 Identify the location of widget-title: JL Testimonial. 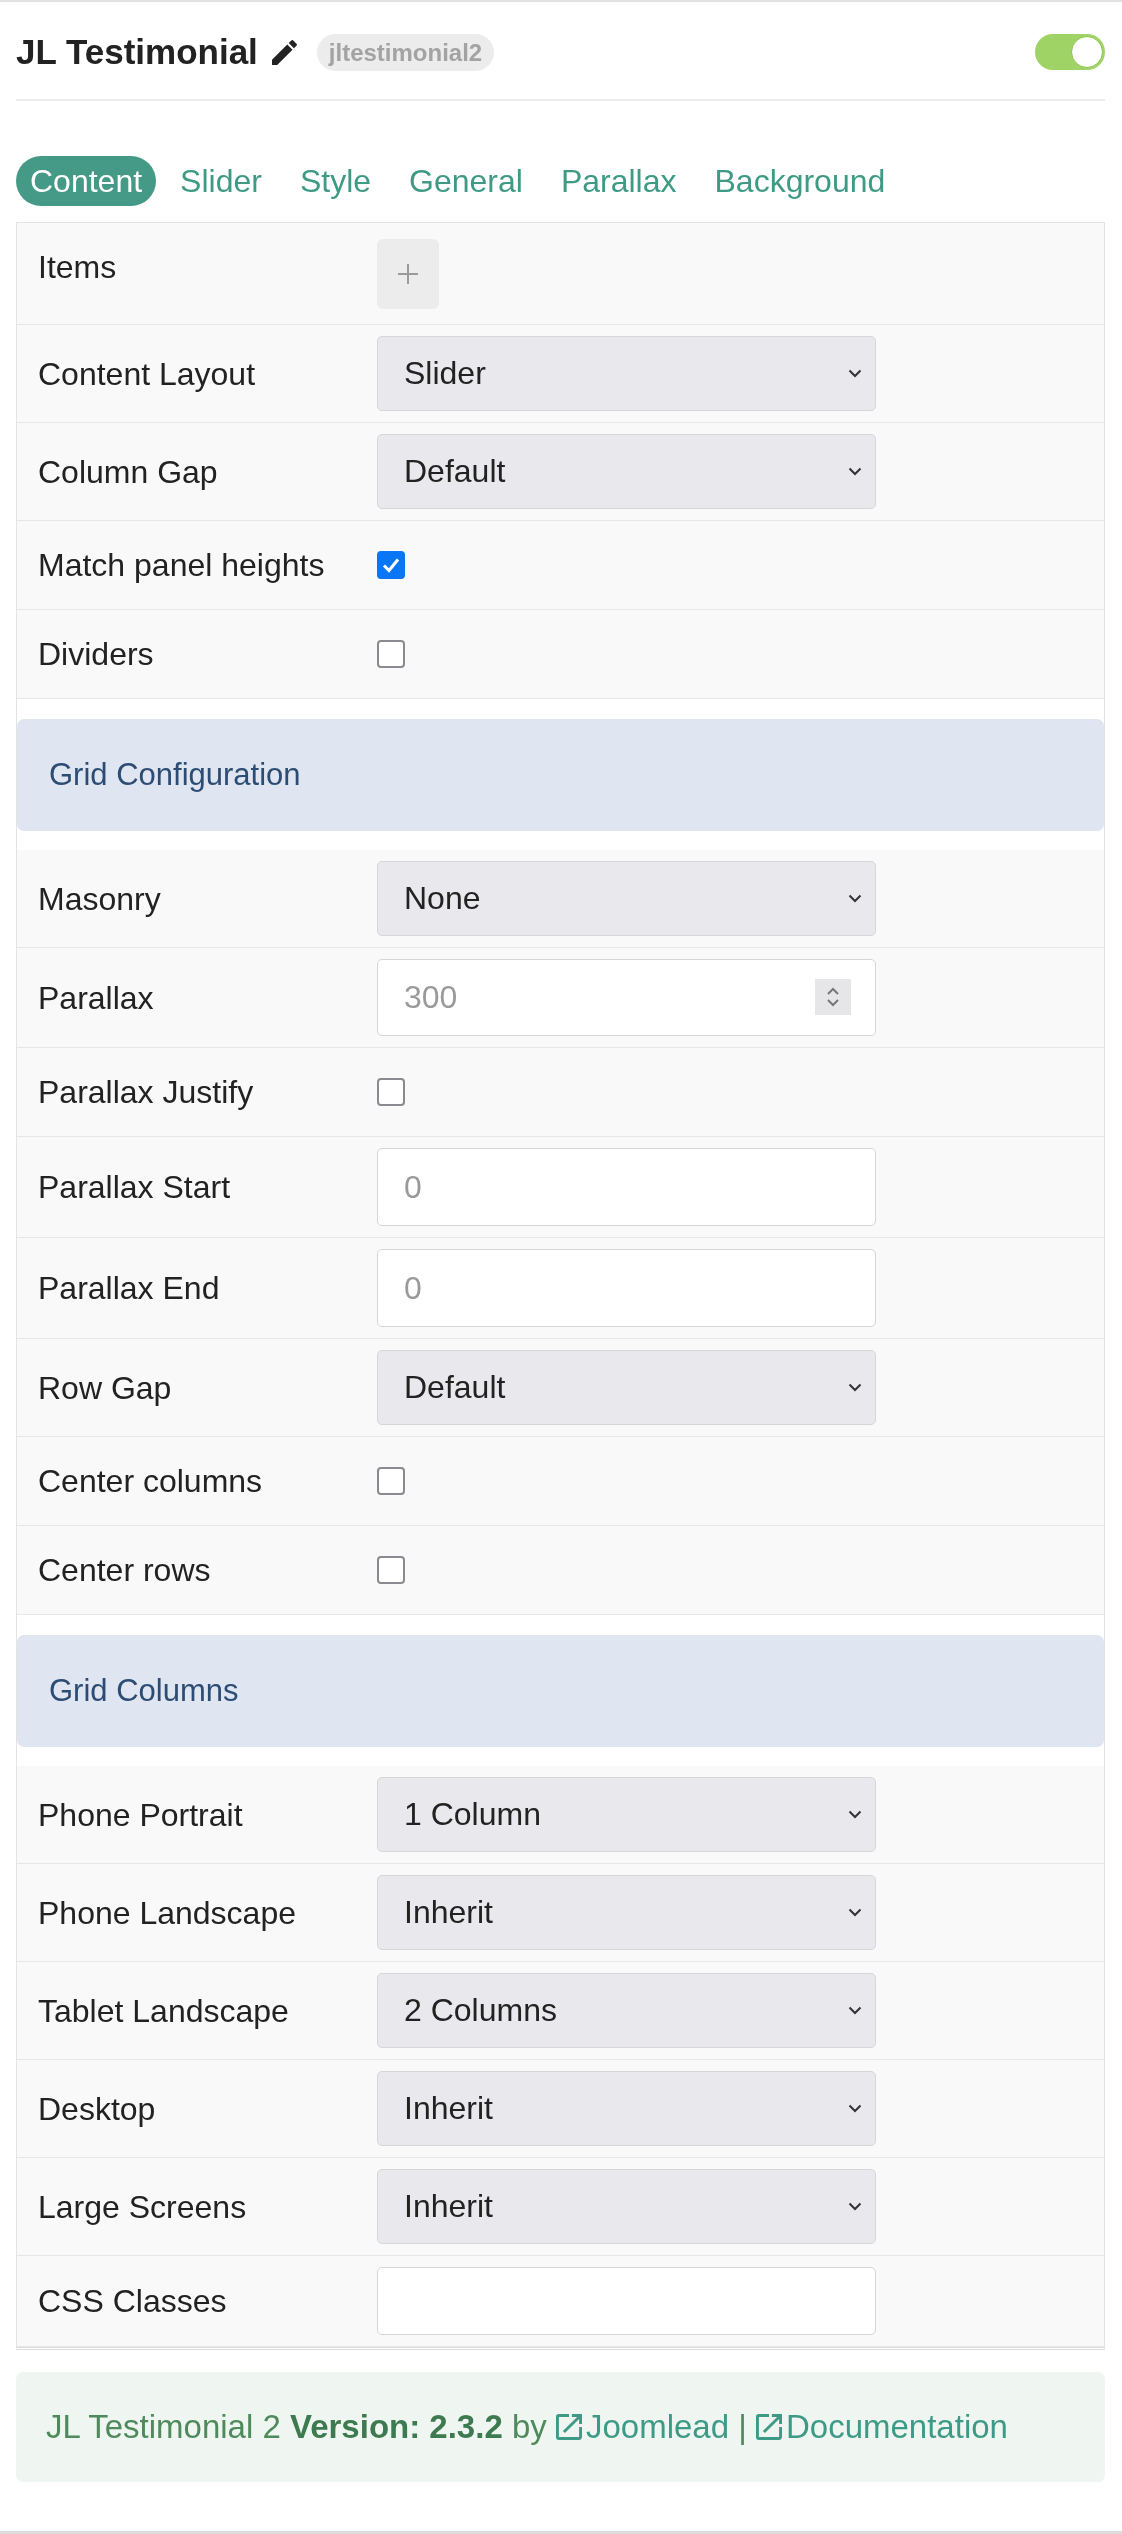
(137, 52).